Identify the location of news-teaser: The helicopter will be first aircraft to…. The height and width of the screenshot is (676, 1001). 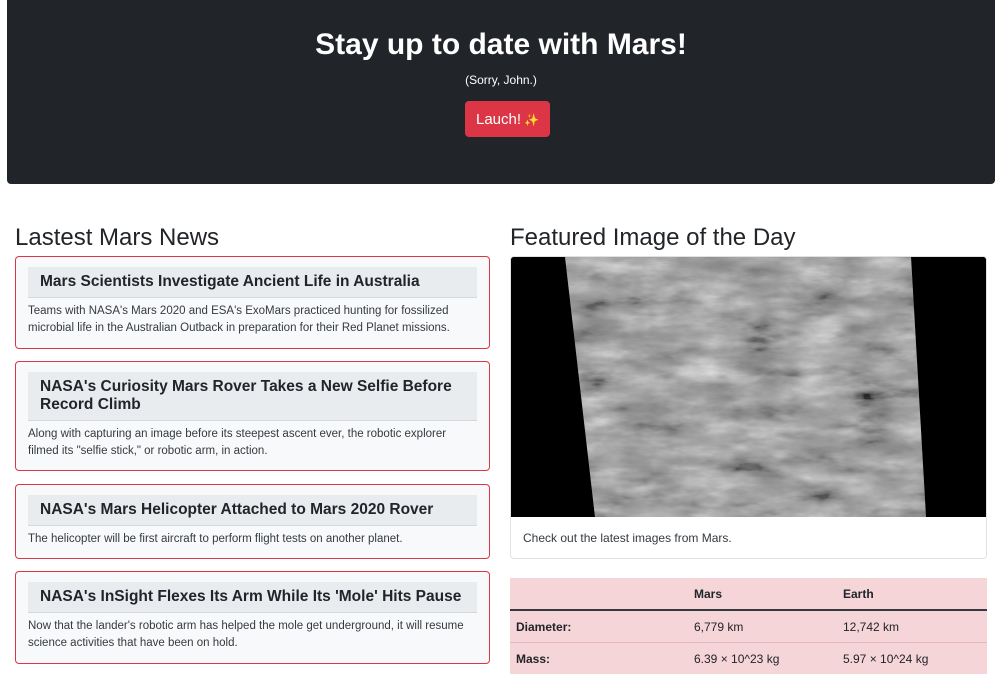
(215, 539).